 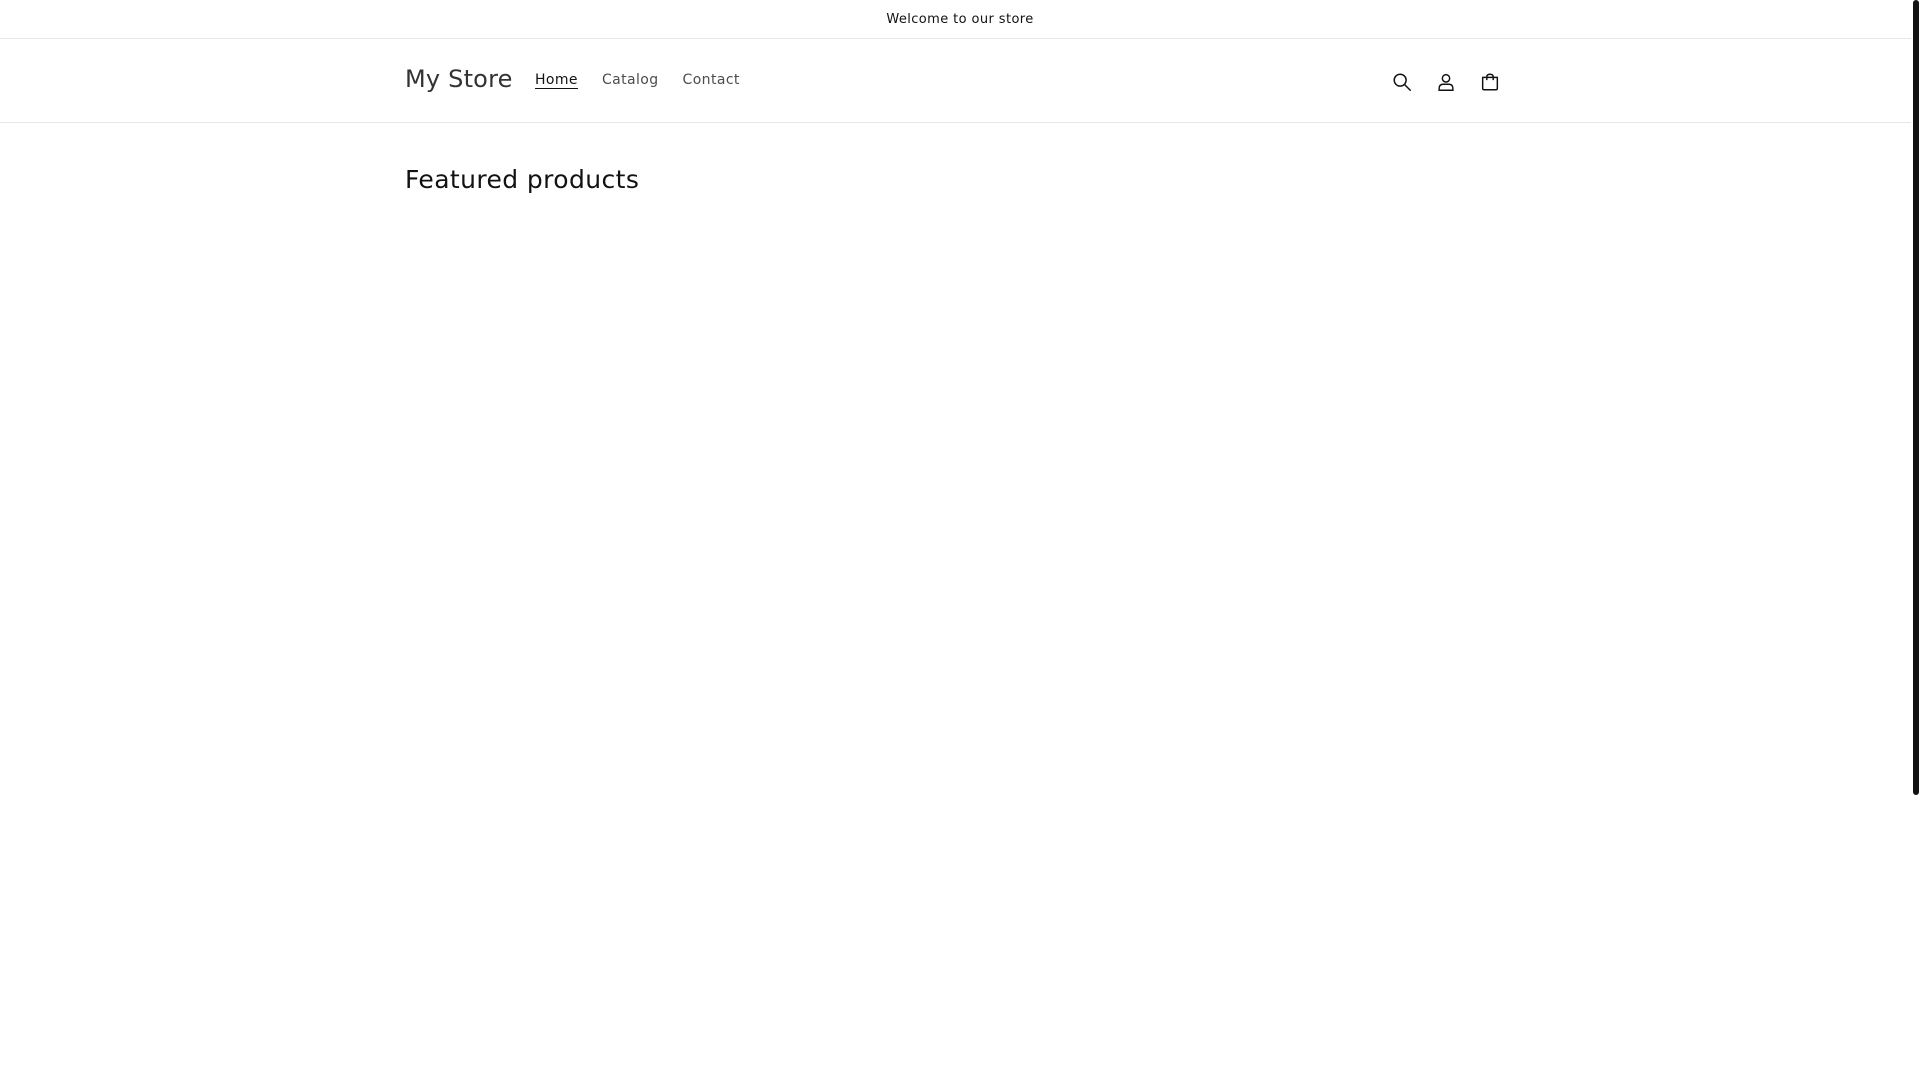 I want to click on scrollbar, so click(x=1915, y=540).